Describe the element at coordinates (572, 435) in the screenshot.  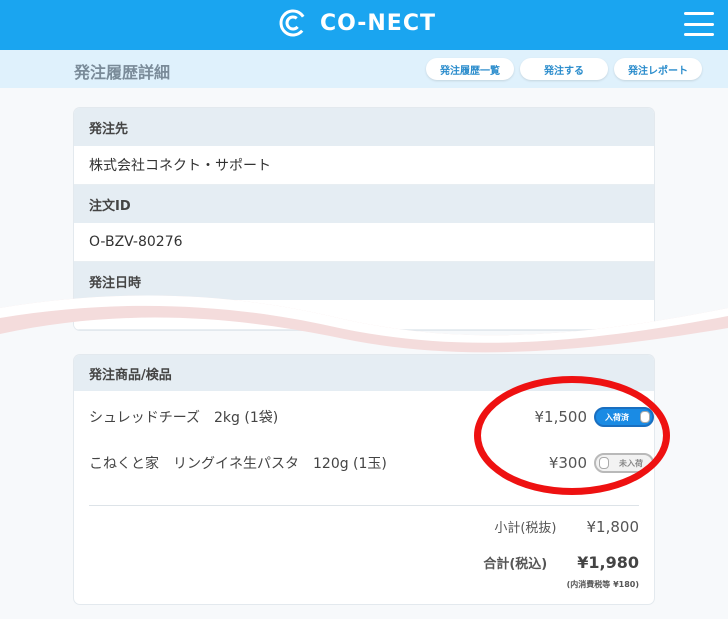
I see `highlight-circle` at that location.